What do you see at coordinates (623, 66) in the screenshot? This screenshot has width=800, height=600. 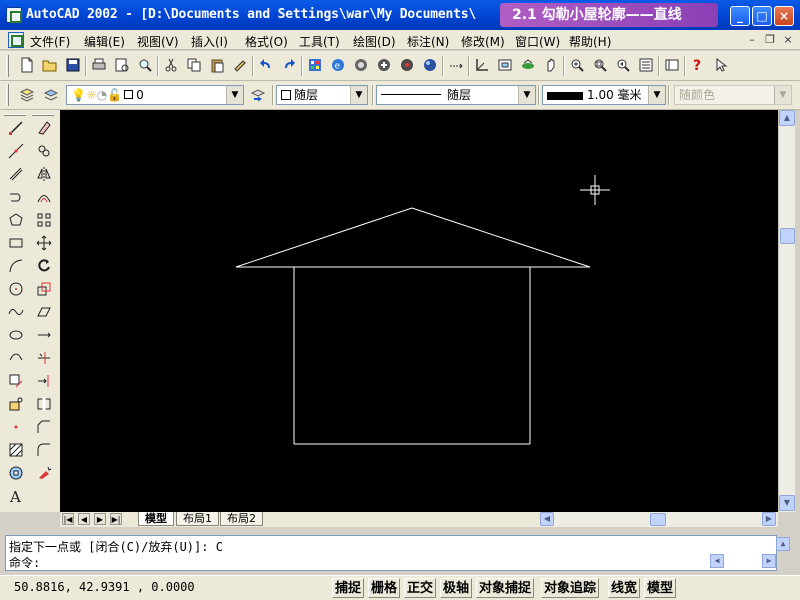 I see `zoom-previous-button` at bounding box center [623, 66].